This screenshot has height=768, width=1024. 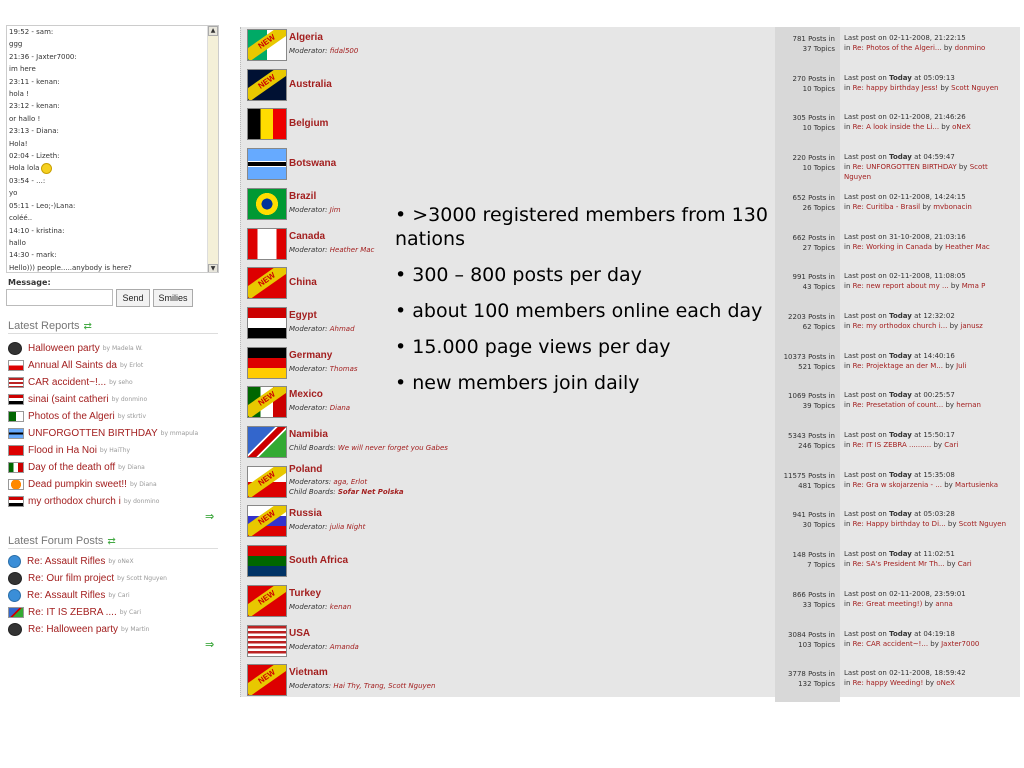 What do you see at coordinates (305, 469) in the screenshot?
I see `board-name-link: Poland` at bounding box center [305, 469].